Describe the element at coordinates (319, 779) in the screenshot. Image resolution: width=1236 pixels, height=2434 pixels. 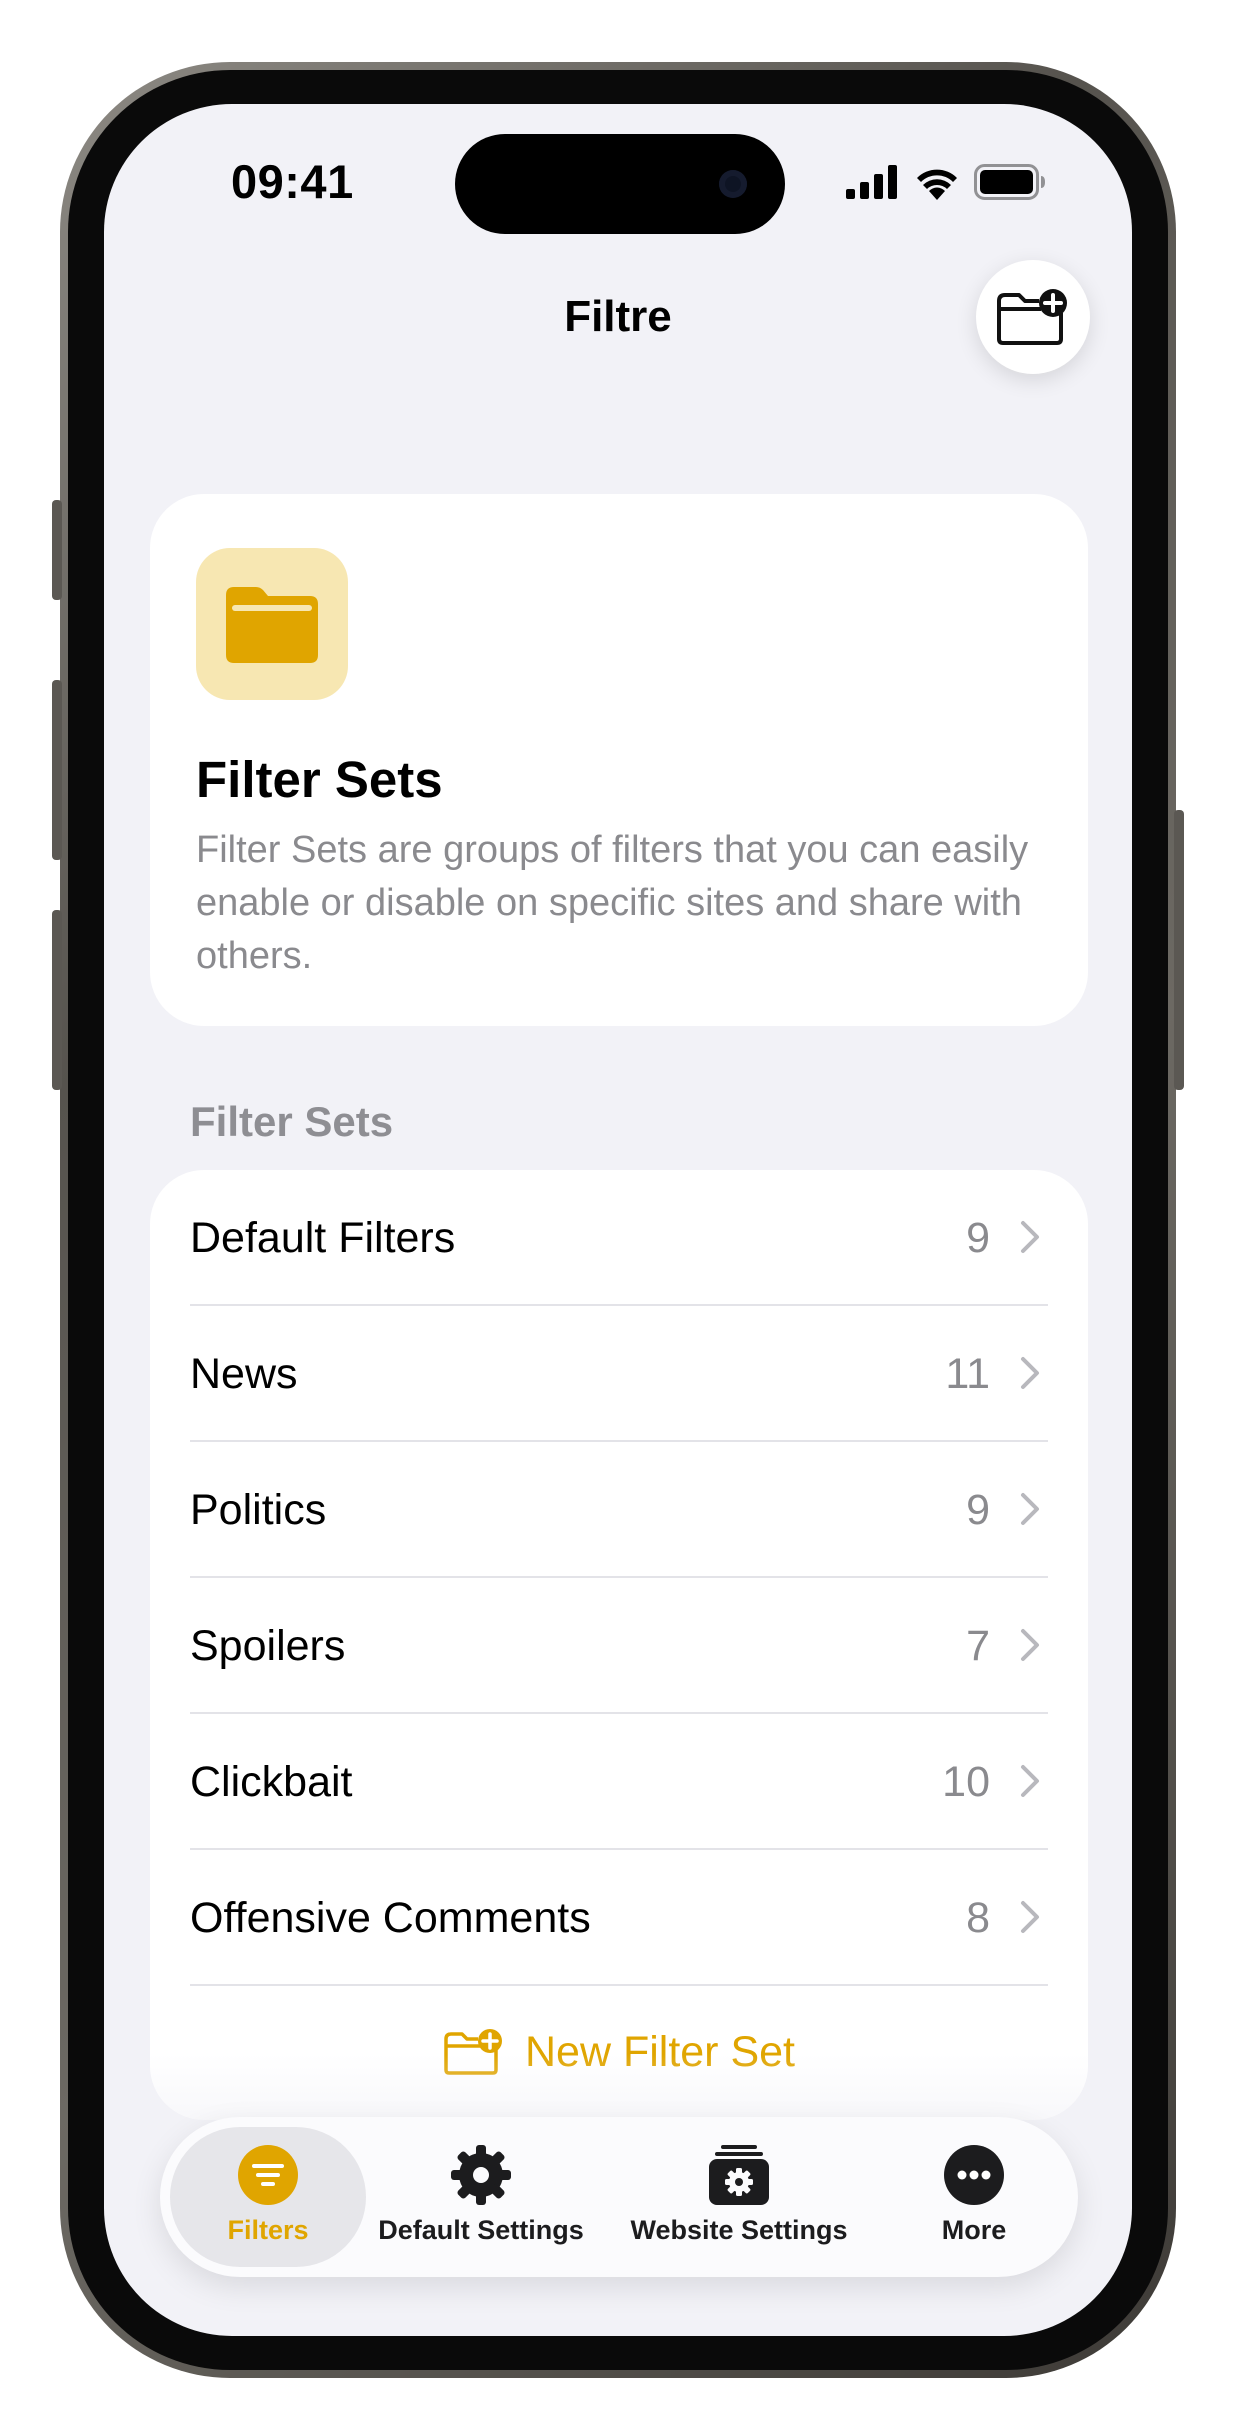
I see `info-card-title: Filter Sets` at that location.